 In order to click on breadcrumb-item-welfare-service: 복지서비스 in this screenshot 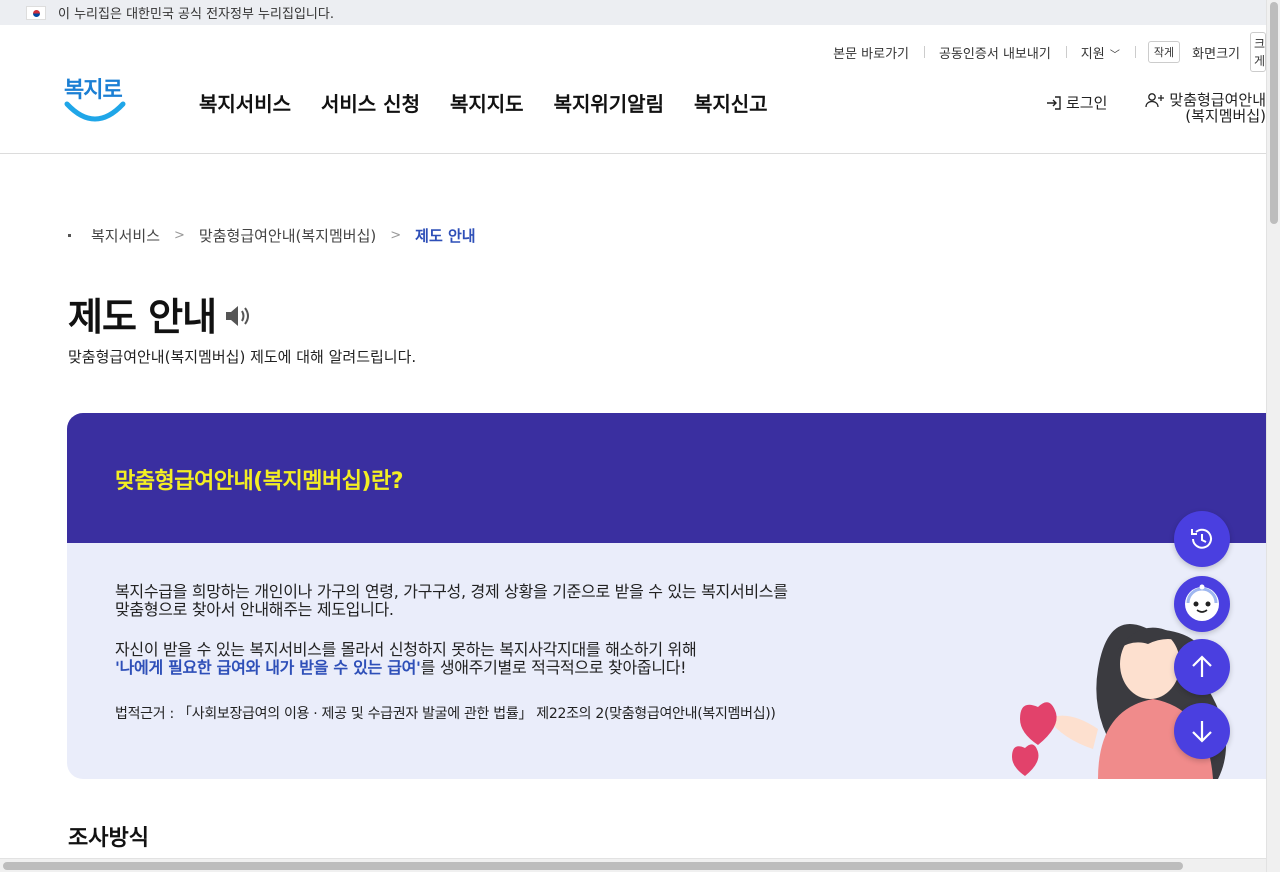, I will do `click(125, 235)`.